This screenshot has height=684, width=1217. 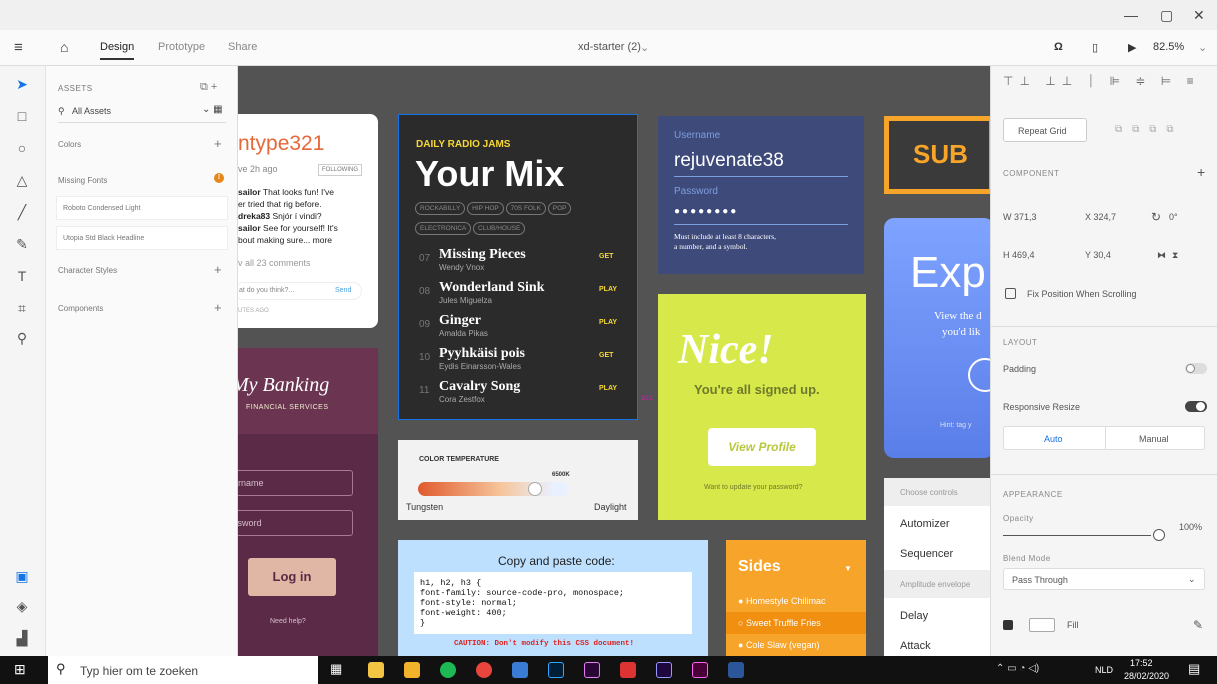 What do you see at coordinates (937, 338) in the screenshot?
I see `explore-card: Exp View the d you'd lik Hint: tag y` at bounding box center [937, 338].